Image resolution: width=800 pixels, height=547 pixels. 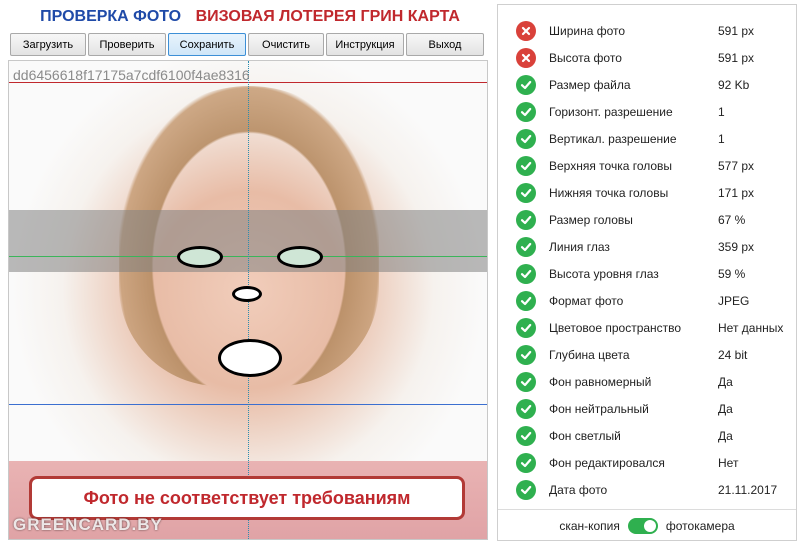 What do you see at coordinates (736, 246) in the screenshot?
I see `check-value: 359 px` at bounding box center [736, 246].